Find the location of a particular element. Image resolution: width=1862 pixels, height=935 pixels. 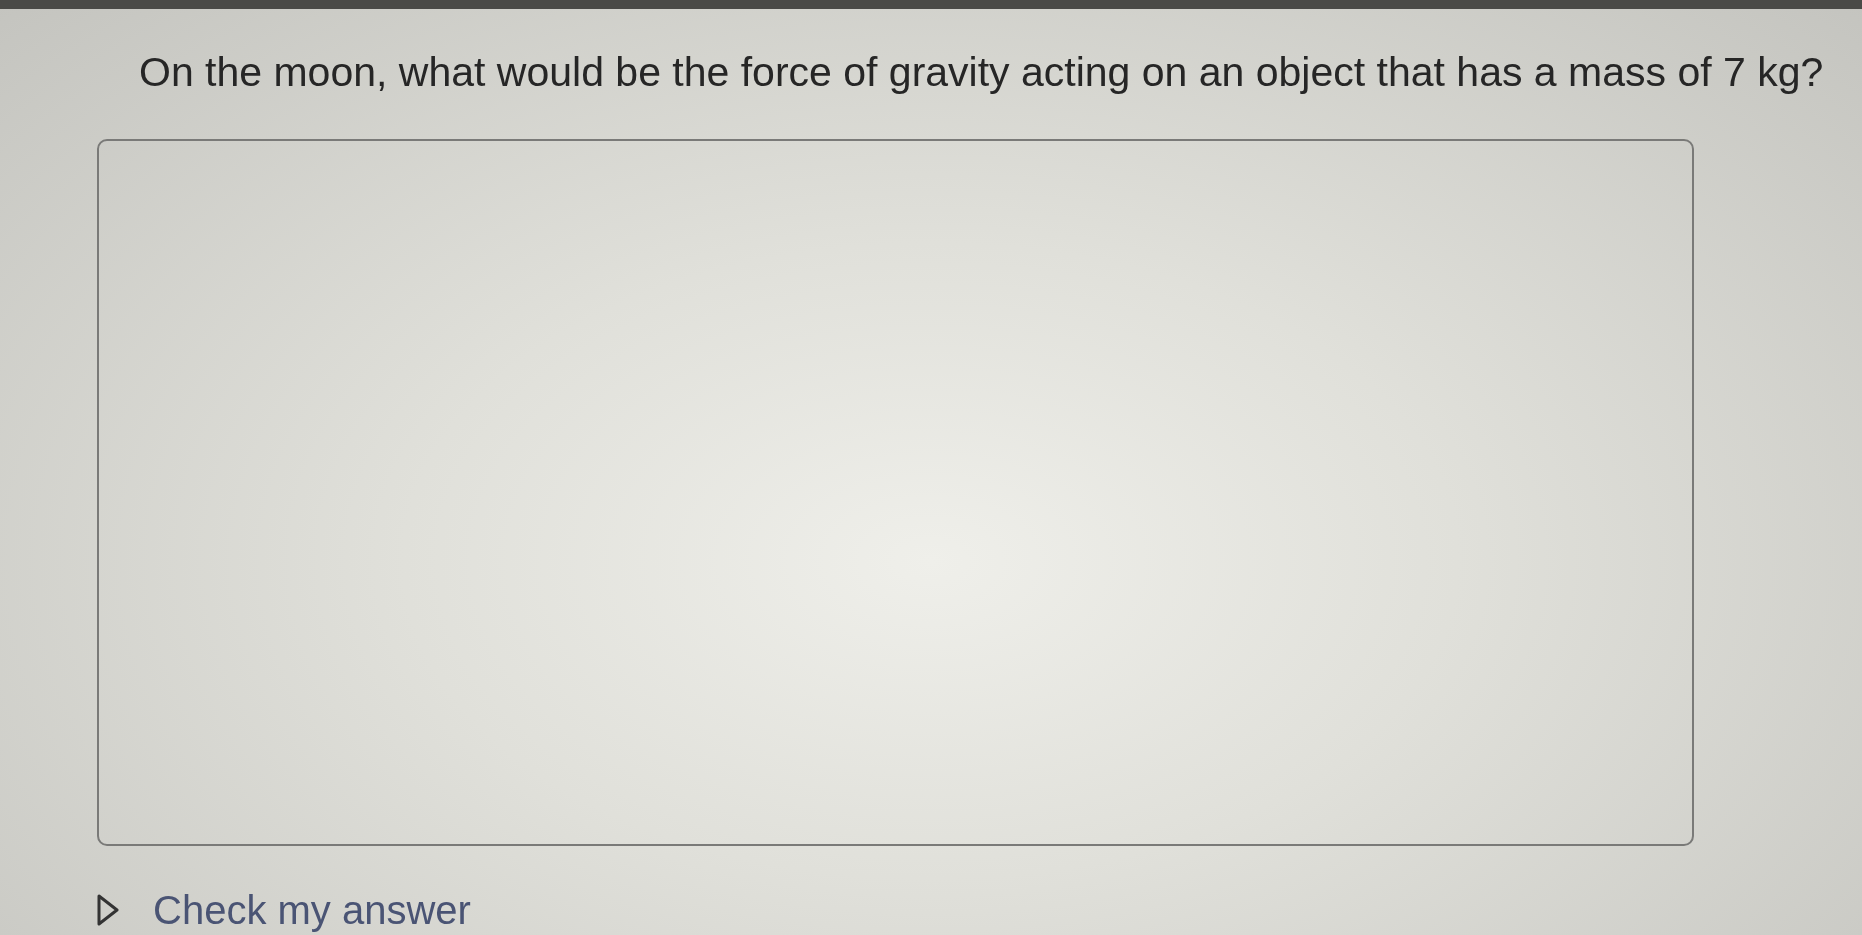

check-answer-toggle: Check my answer is located at coordinates (284, 910).